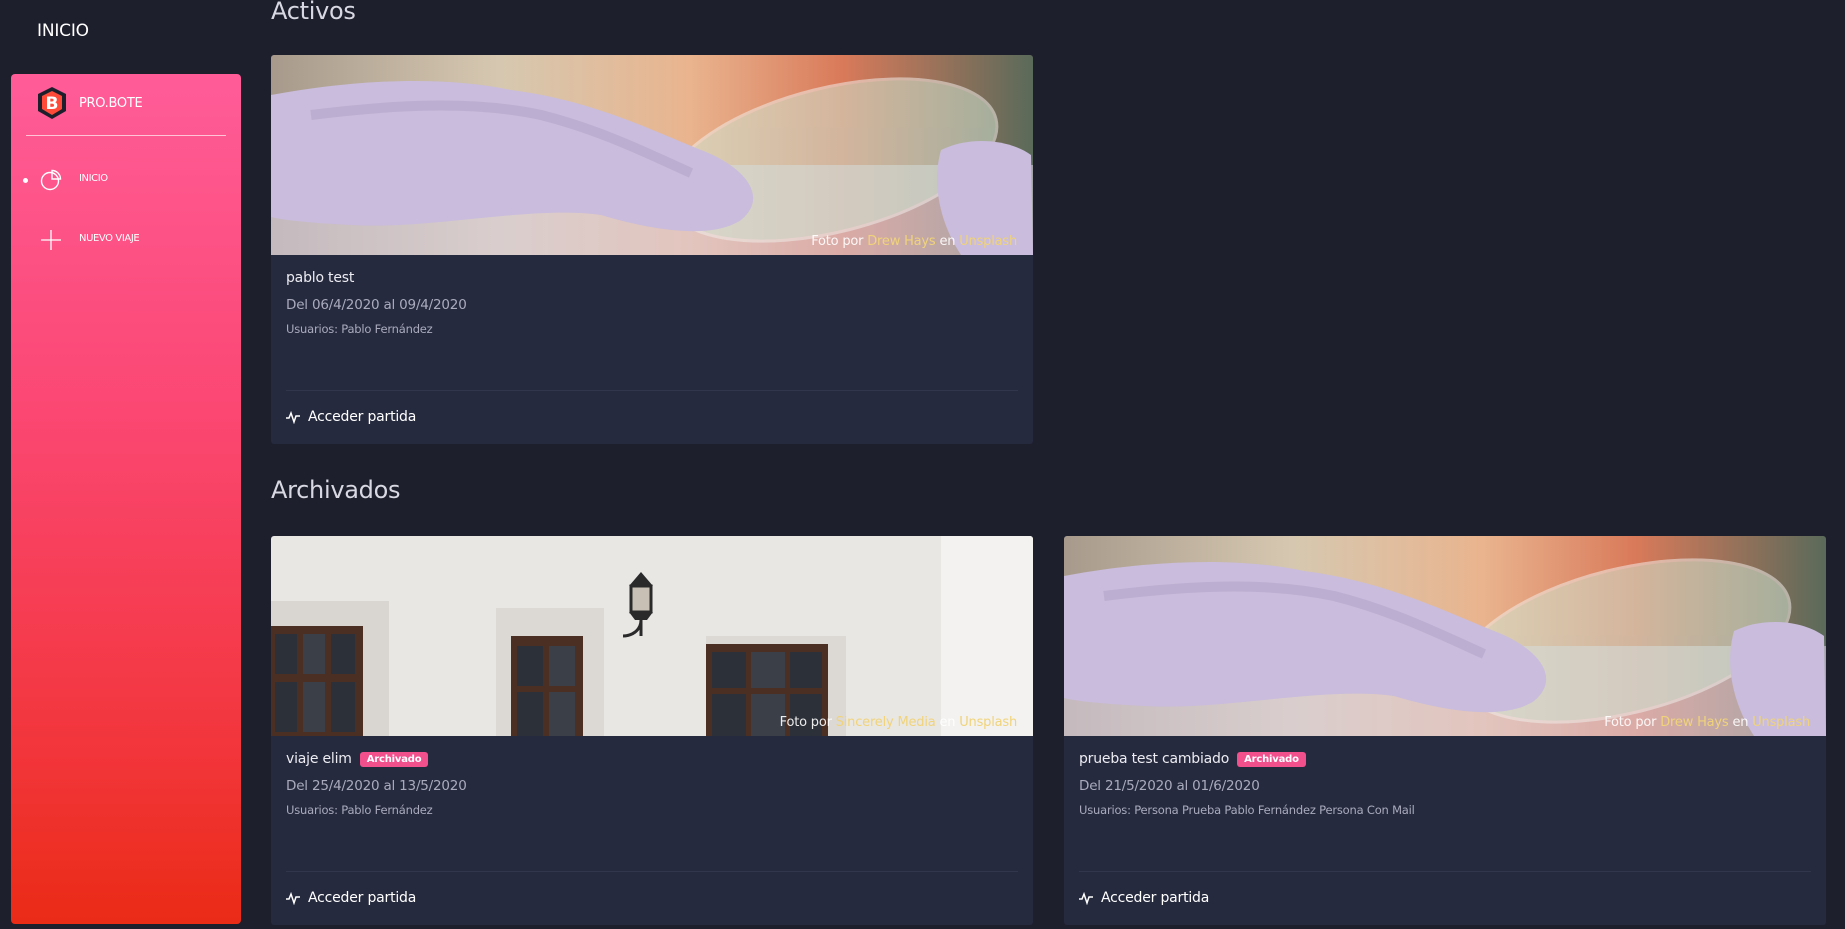 Image resolution: width=1845 pixels, height=929 pixels. I want to click on sidebar-divider, so click(126, 135).